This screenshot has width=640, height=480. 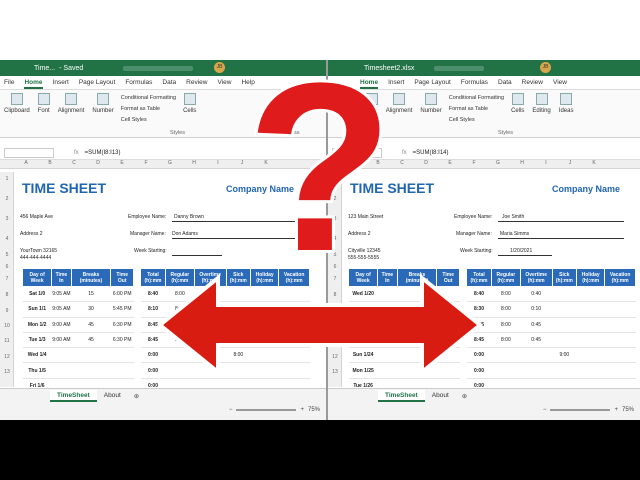 I want to click on cell: 8:15, so click(x=479, y=325).